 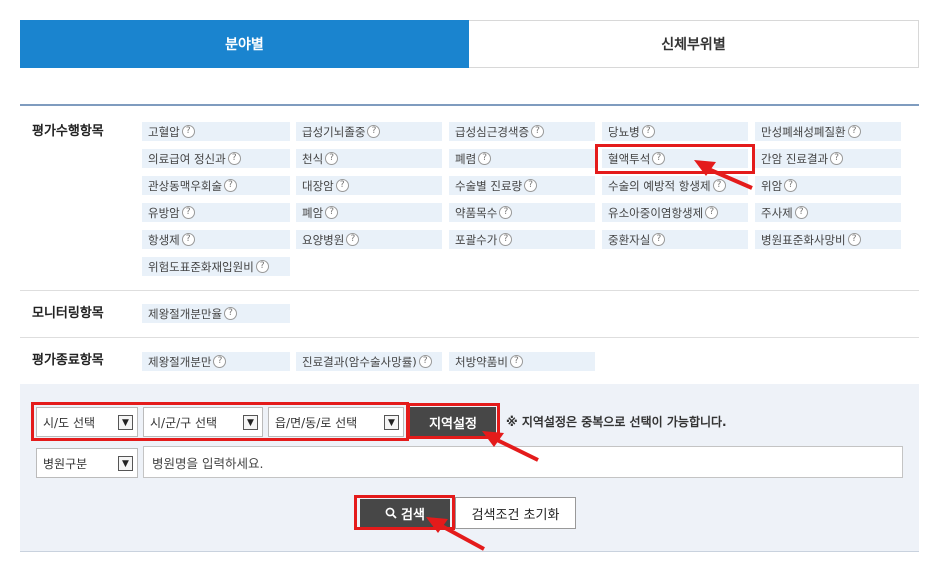 What do you see at coordinates (522, 212) in the screenshot?
I see `item-sections-evaluation-rows-3-2: 약품목수?` at bounding box center [522, 212].